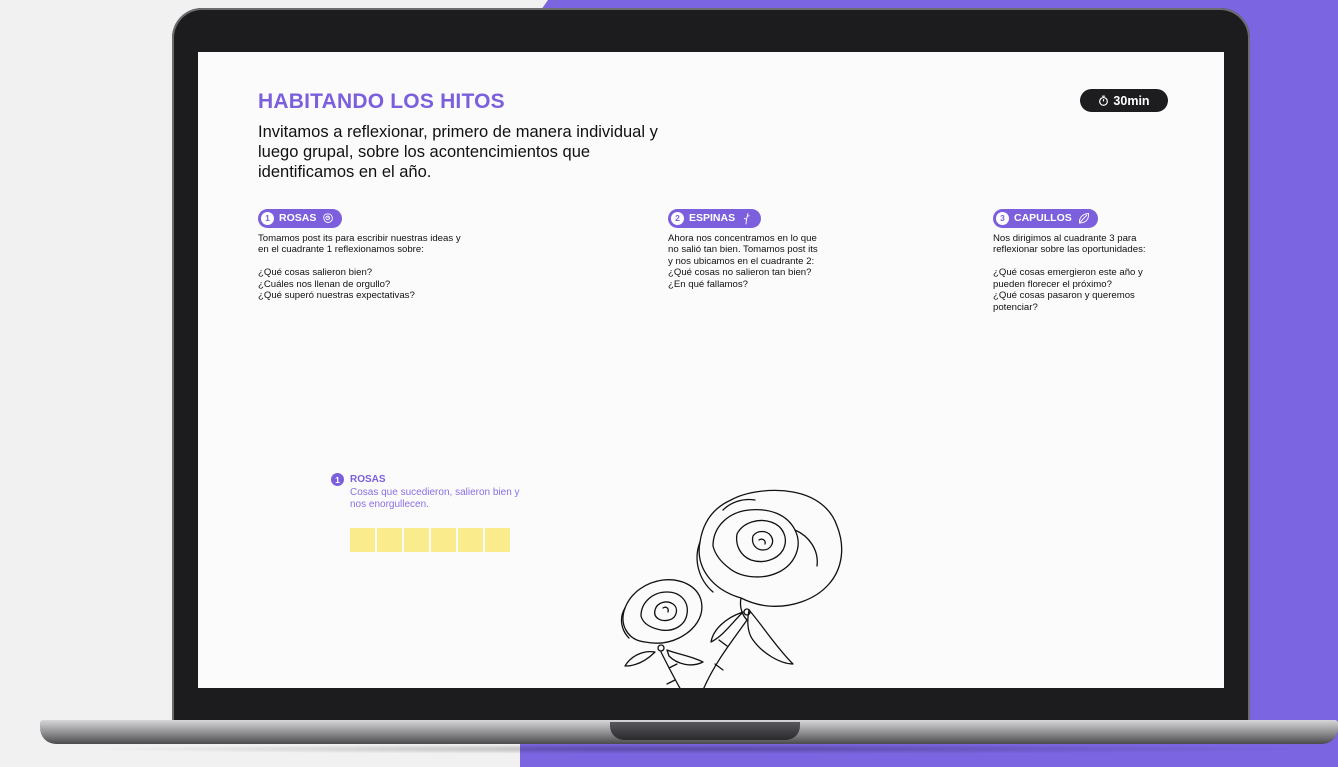 The image size is (1338, 767). Describe the element at coordinates (677, 218) in the screenshot. I see `section-number: 2` at that location.